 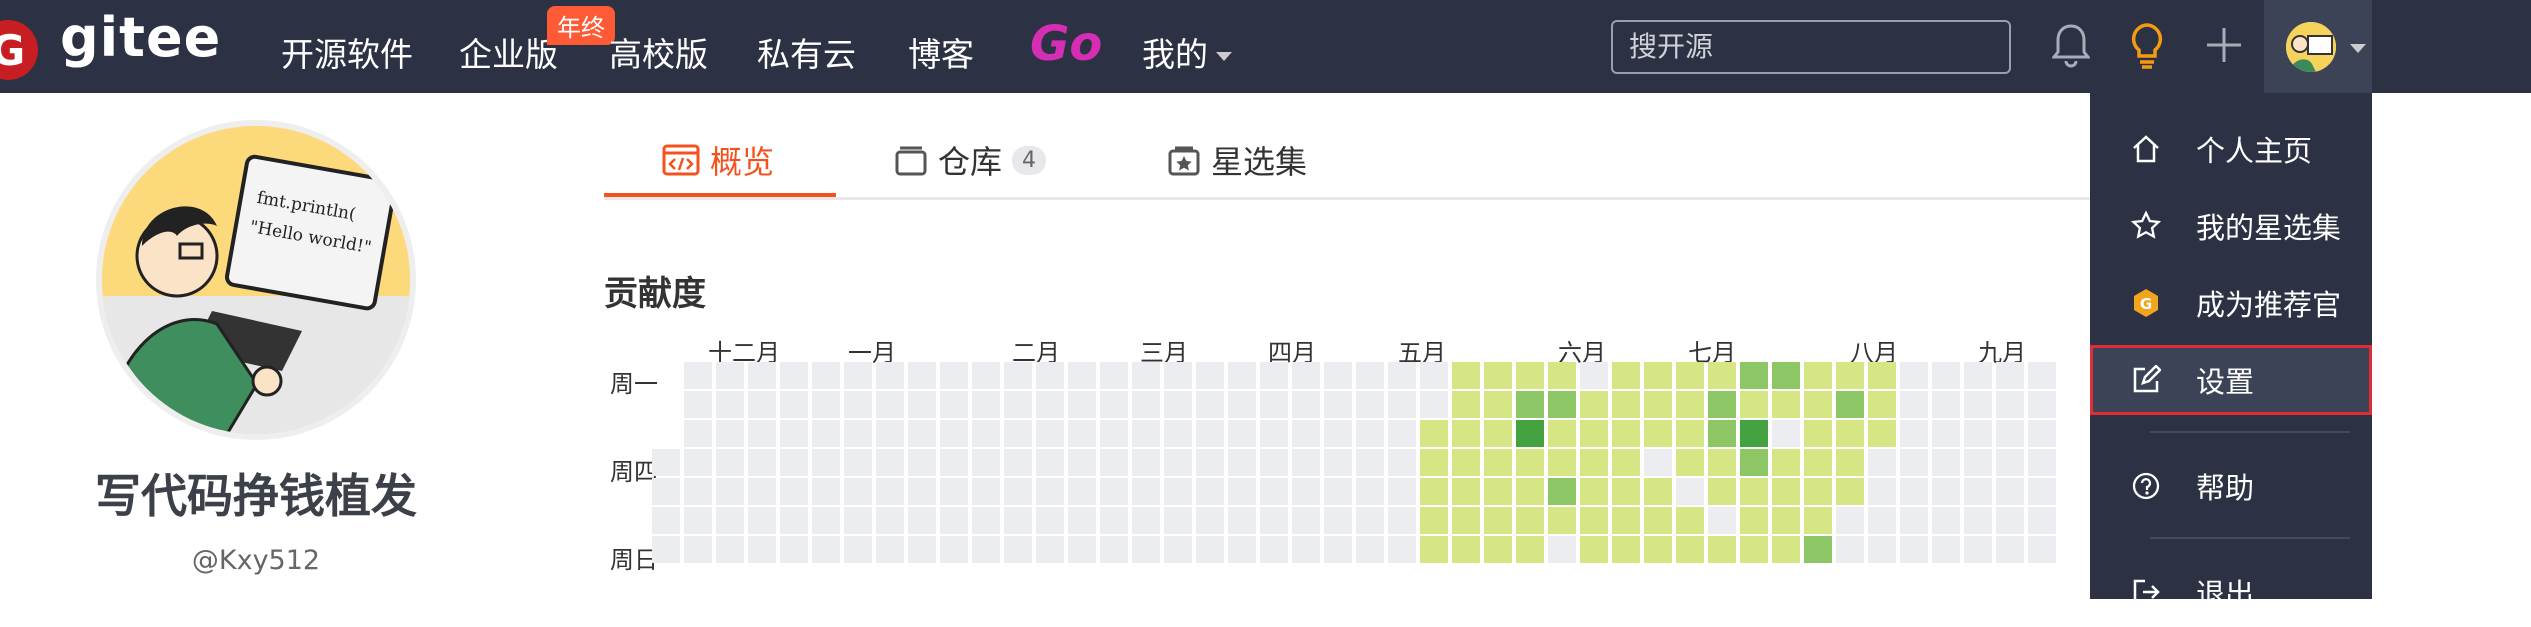 What do you see at coordinates (2231, 149) in the screenshot?
I see `menu-item-homepage: 个人主页` at bounding box center [2231, 149].